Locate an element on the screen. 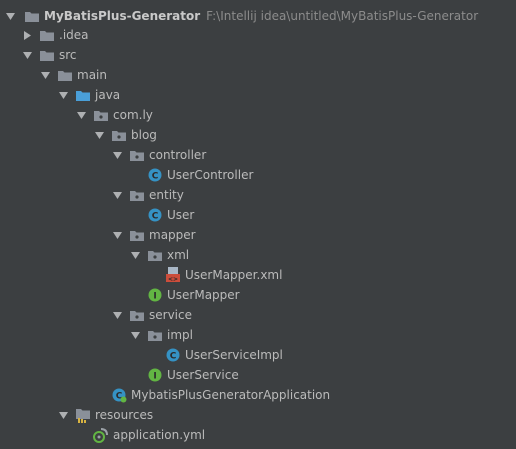 This screenshot has width=516, height=449. tree-item-java: java is located at coordinates (258, 95).